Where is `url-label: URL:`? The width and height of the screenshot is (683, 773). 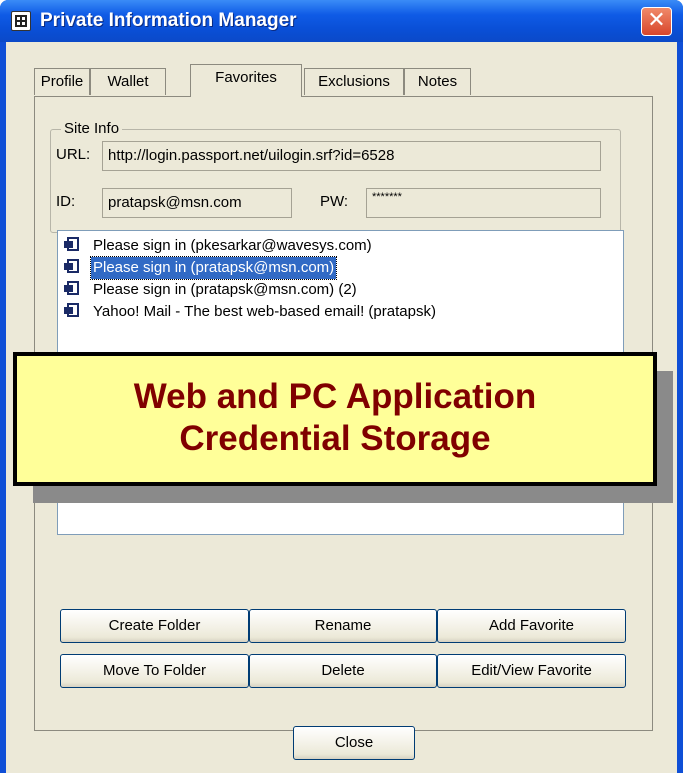
url-label: URL: is located at coordinates (73, 154).